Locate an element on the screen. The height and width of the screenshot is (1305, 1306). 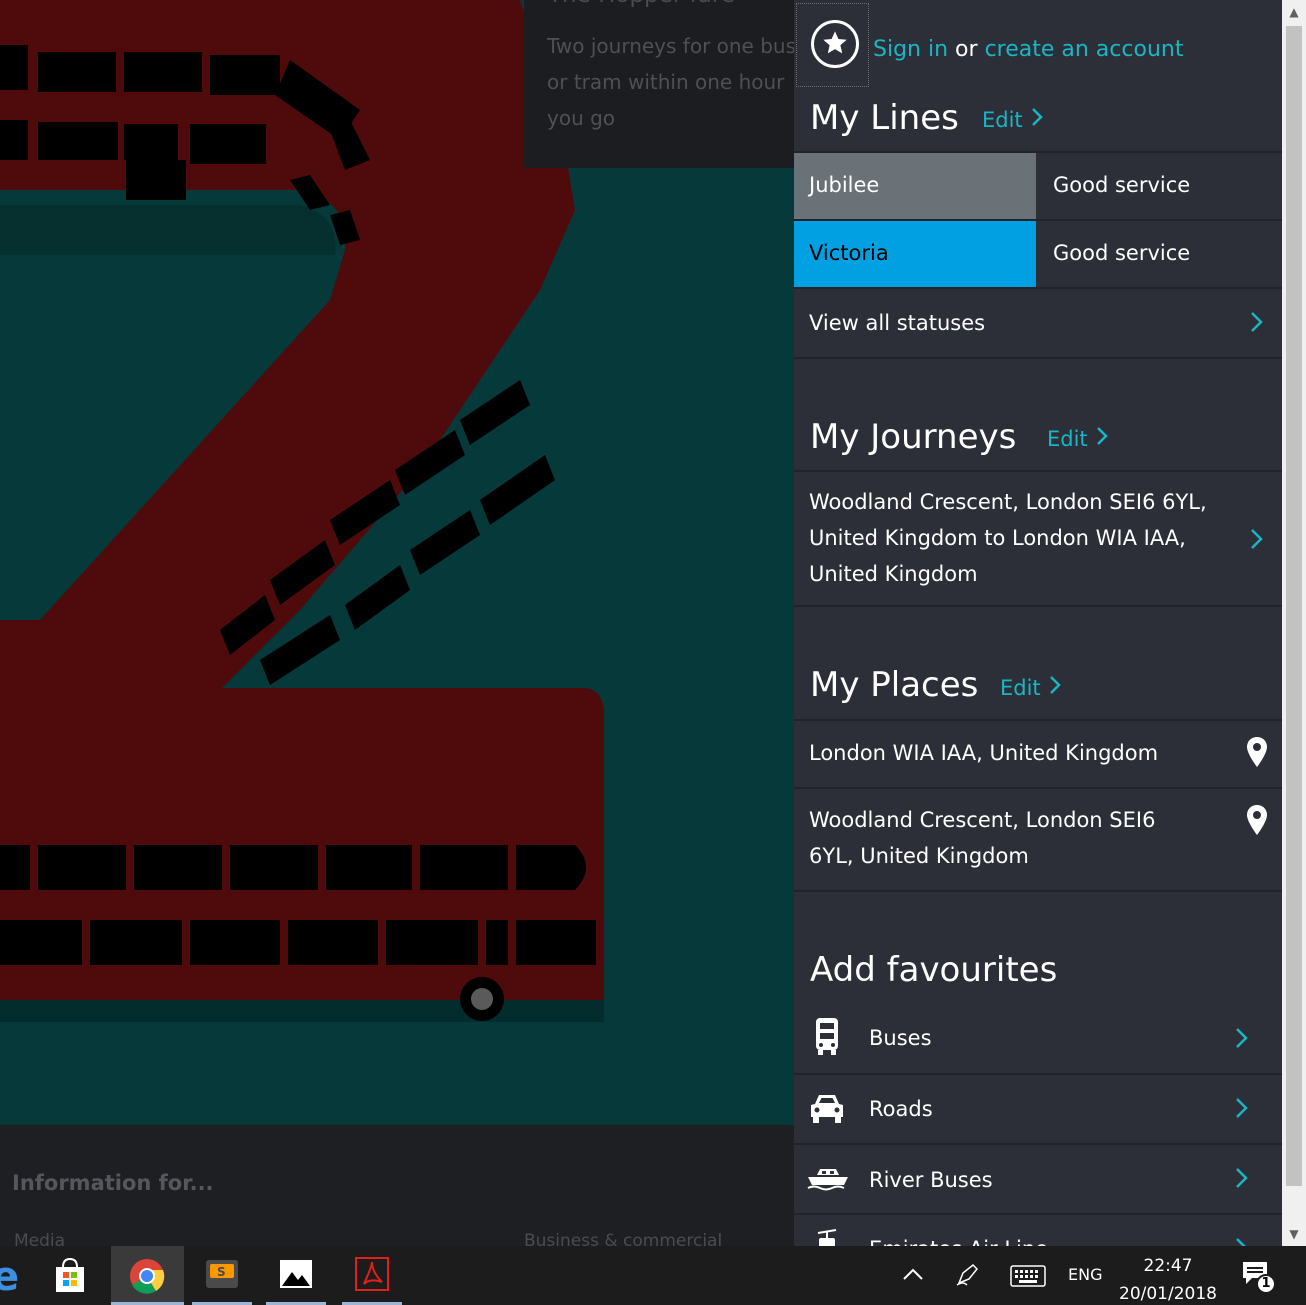
pen-icon is located at coordinates (968, 1275).